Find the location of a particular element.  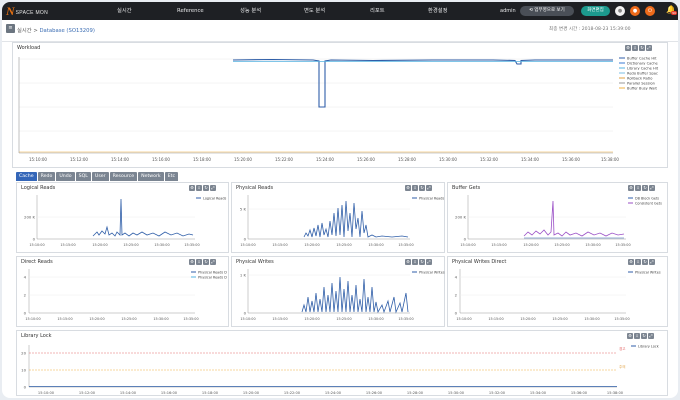

legend-item: Buffer Busy Wait is located at coordinates (642, 89).